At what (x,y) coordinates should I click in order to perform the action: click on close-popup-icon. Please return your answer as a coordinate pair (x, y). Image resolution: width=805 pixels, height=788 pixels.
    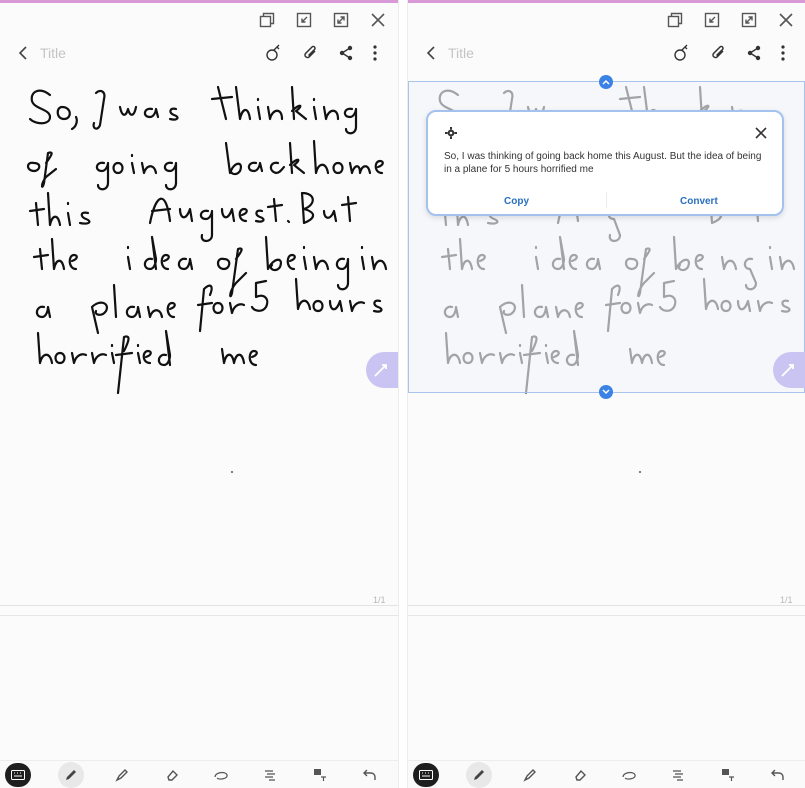
    Looking at the image, I should click on (761, 133).